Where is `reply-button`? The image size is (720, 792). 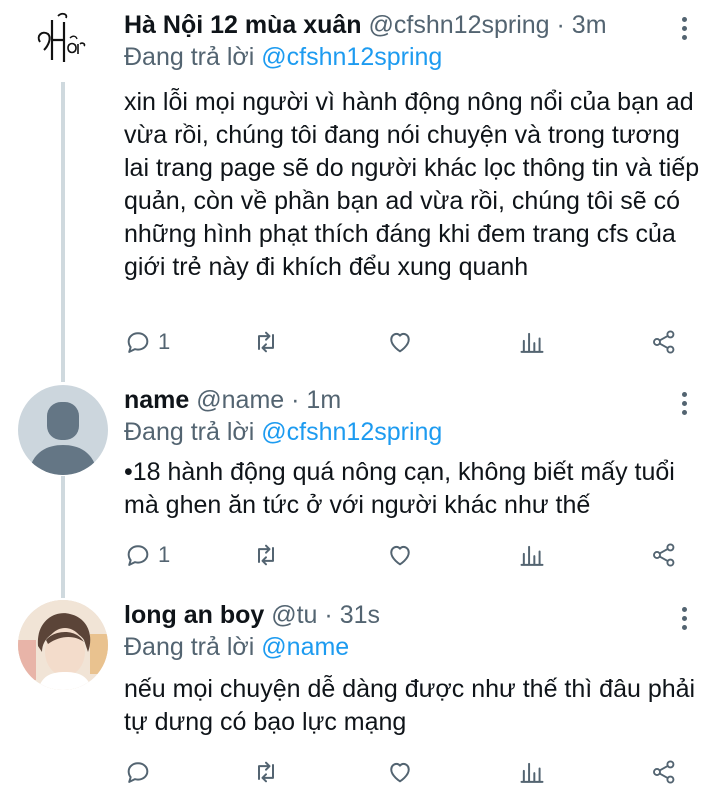
reply-button is located at coordinates (141, 772).